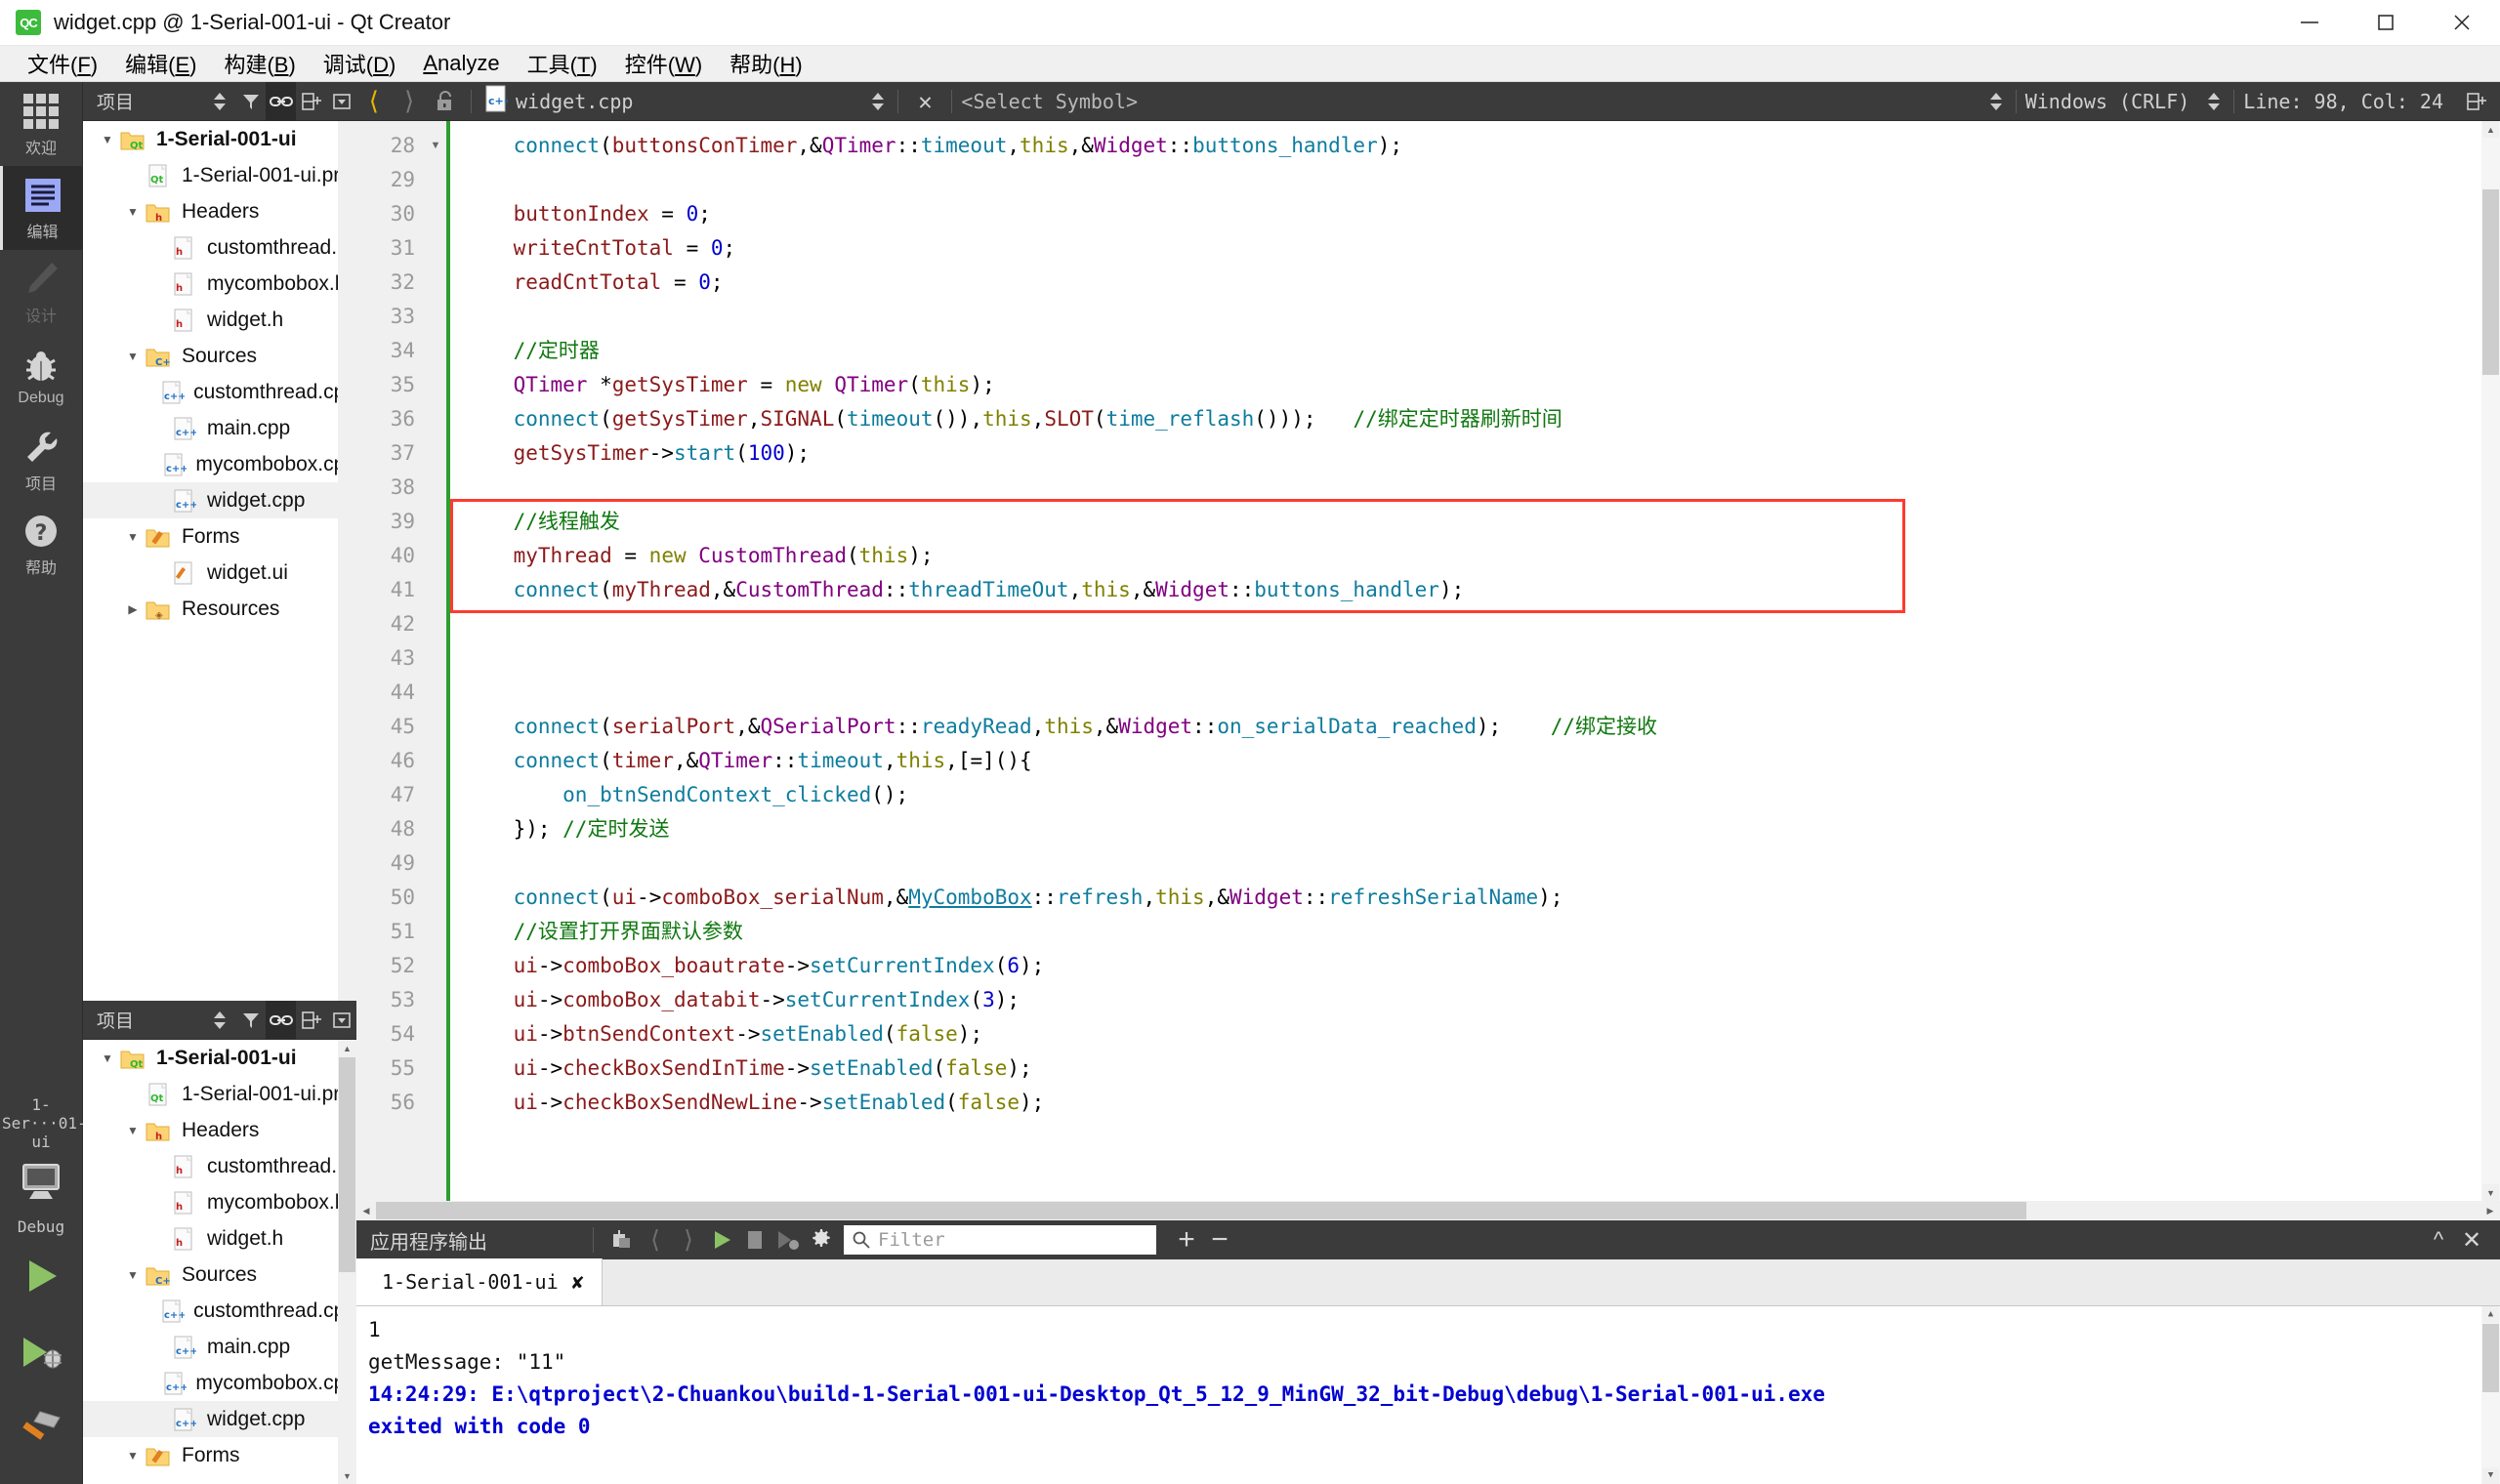 The width and height of the screenshot is (2500, 1484). What do you see at coordinates (1000, 1240) in the screenshot?
I see `filter-input: Filter` at bounding box center [1000, 1240].